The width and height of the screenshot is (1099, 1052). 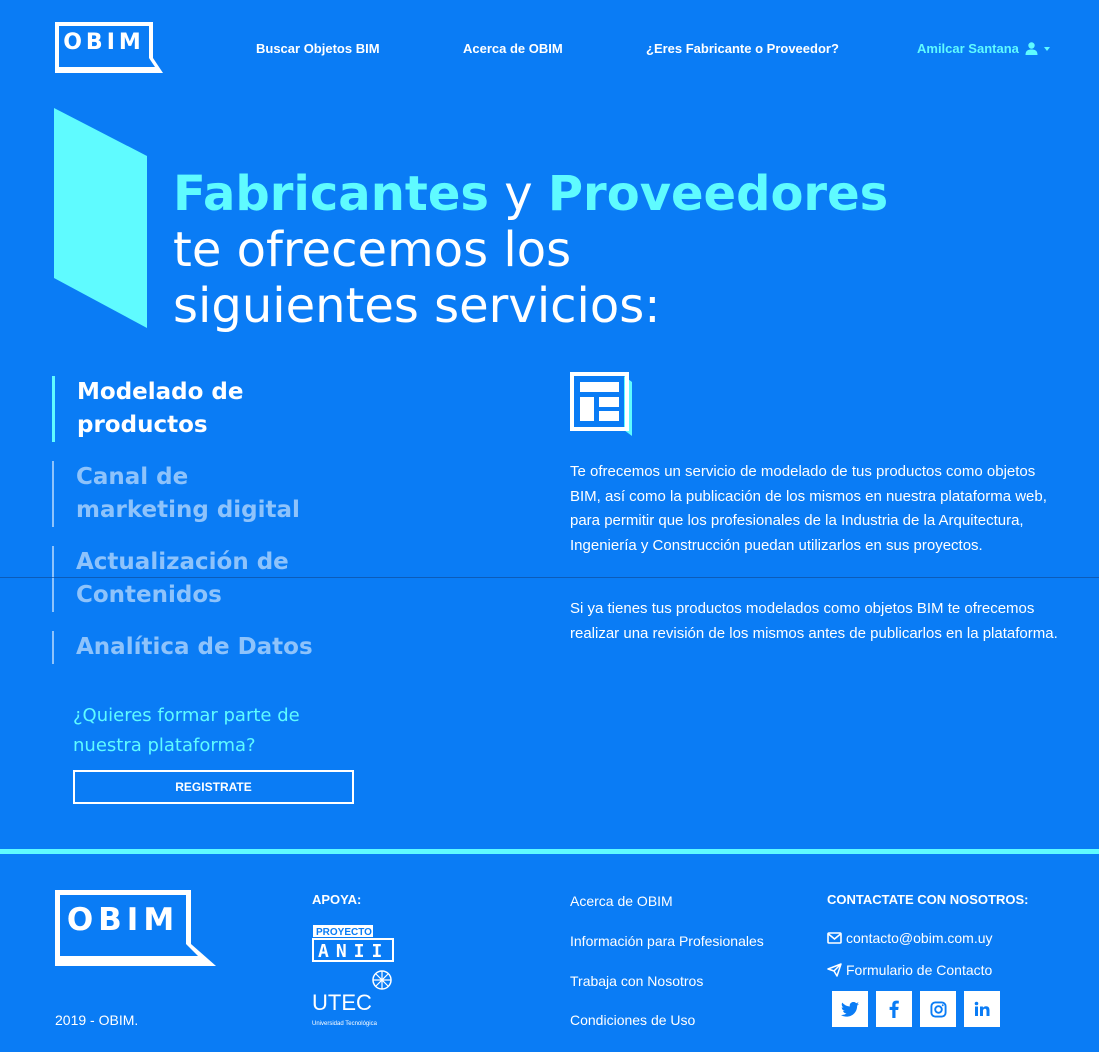 I want to click on twitter-icon, so click(x=850, y=1009).